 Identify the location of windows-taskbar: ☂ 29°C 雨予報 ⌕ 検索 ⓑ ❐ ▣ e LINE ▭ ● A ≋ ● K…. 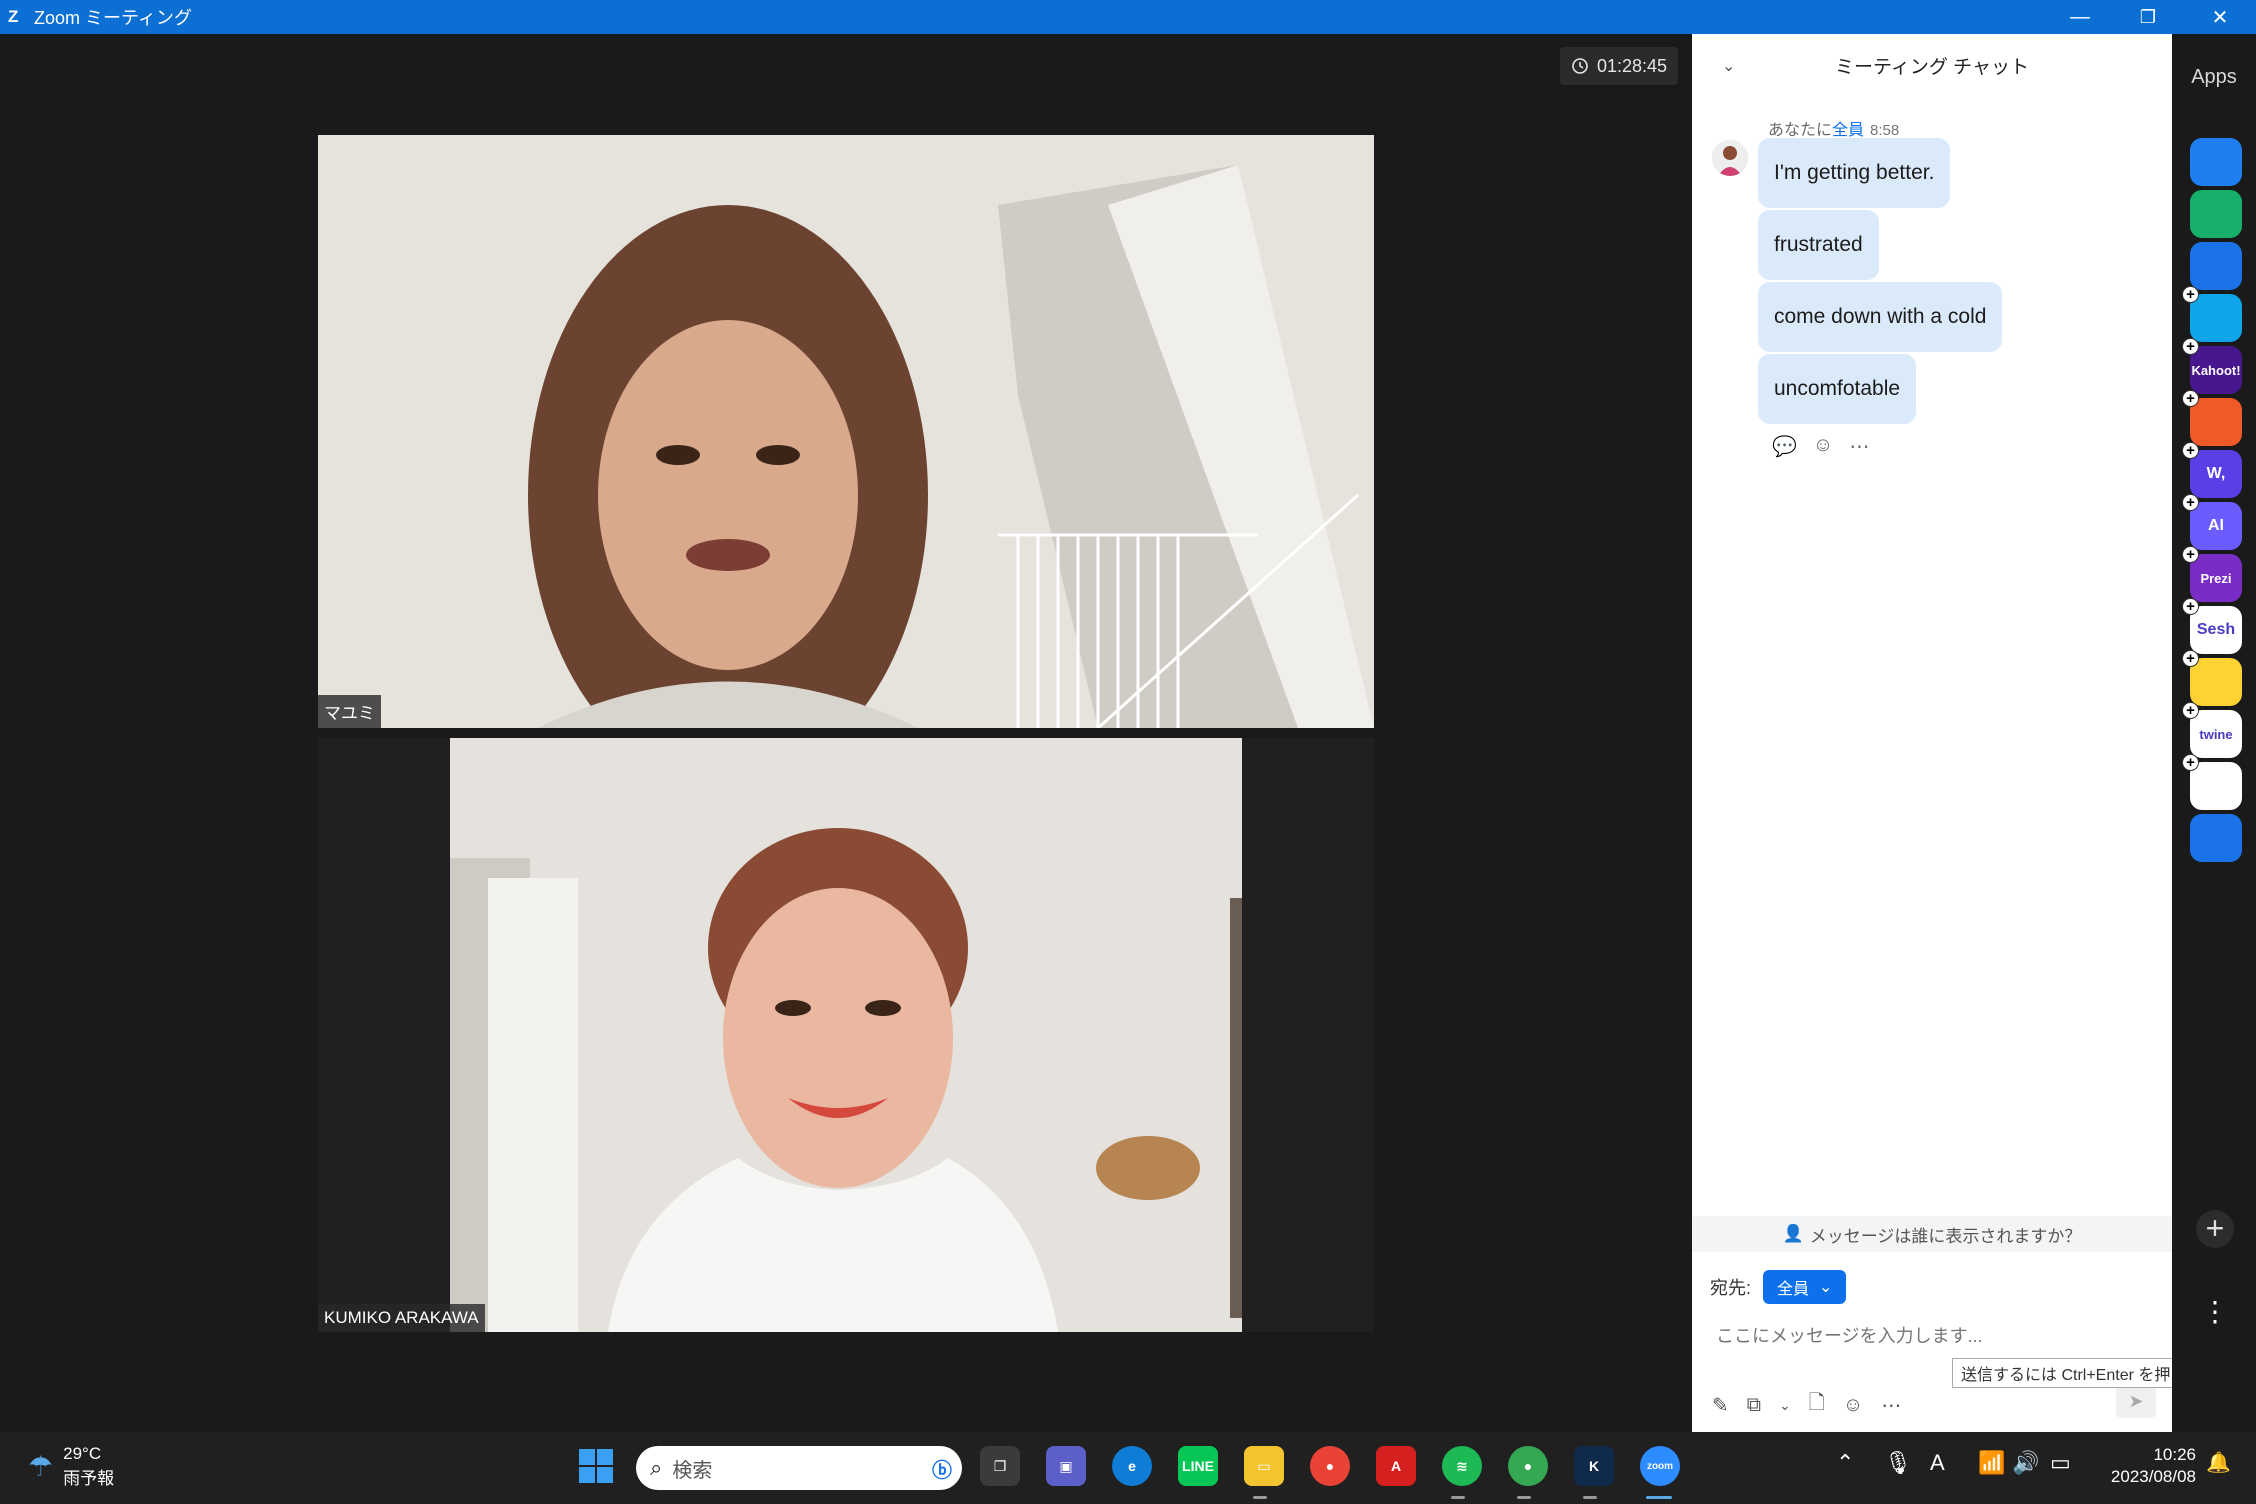
(1128, 1468).